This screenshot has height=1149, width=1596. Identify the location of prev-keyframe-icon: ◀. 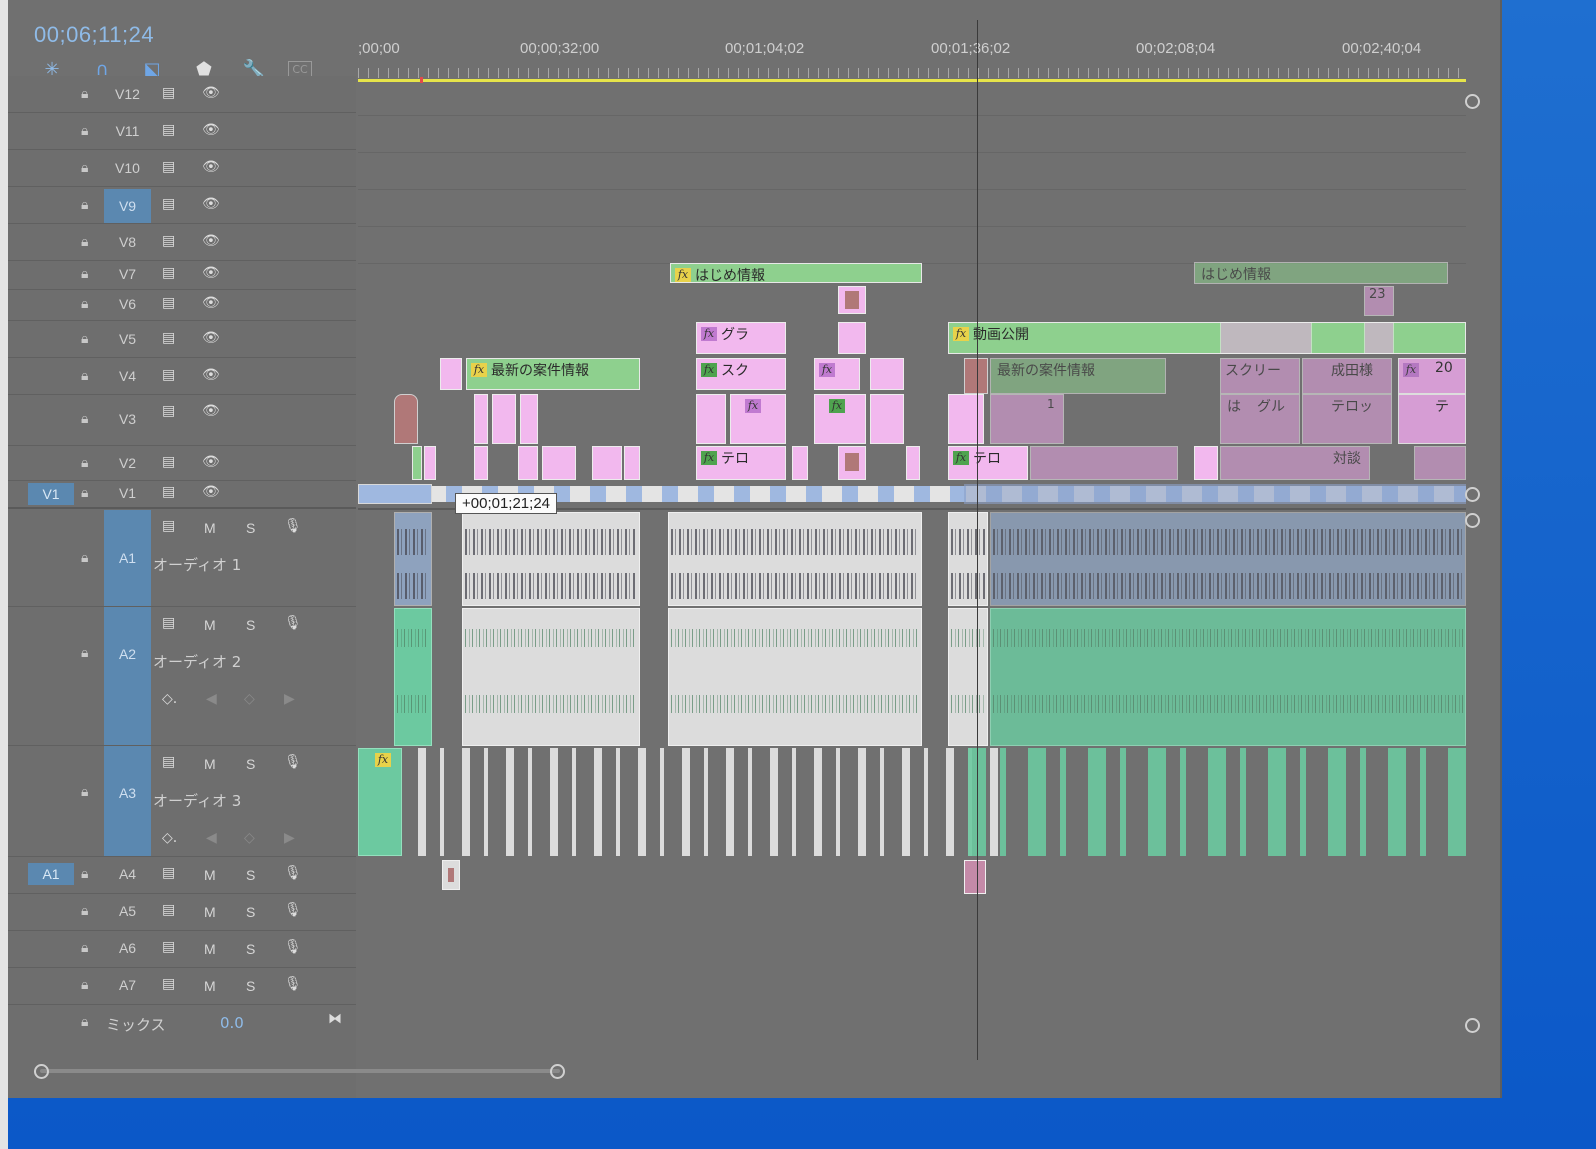
(211, 838).